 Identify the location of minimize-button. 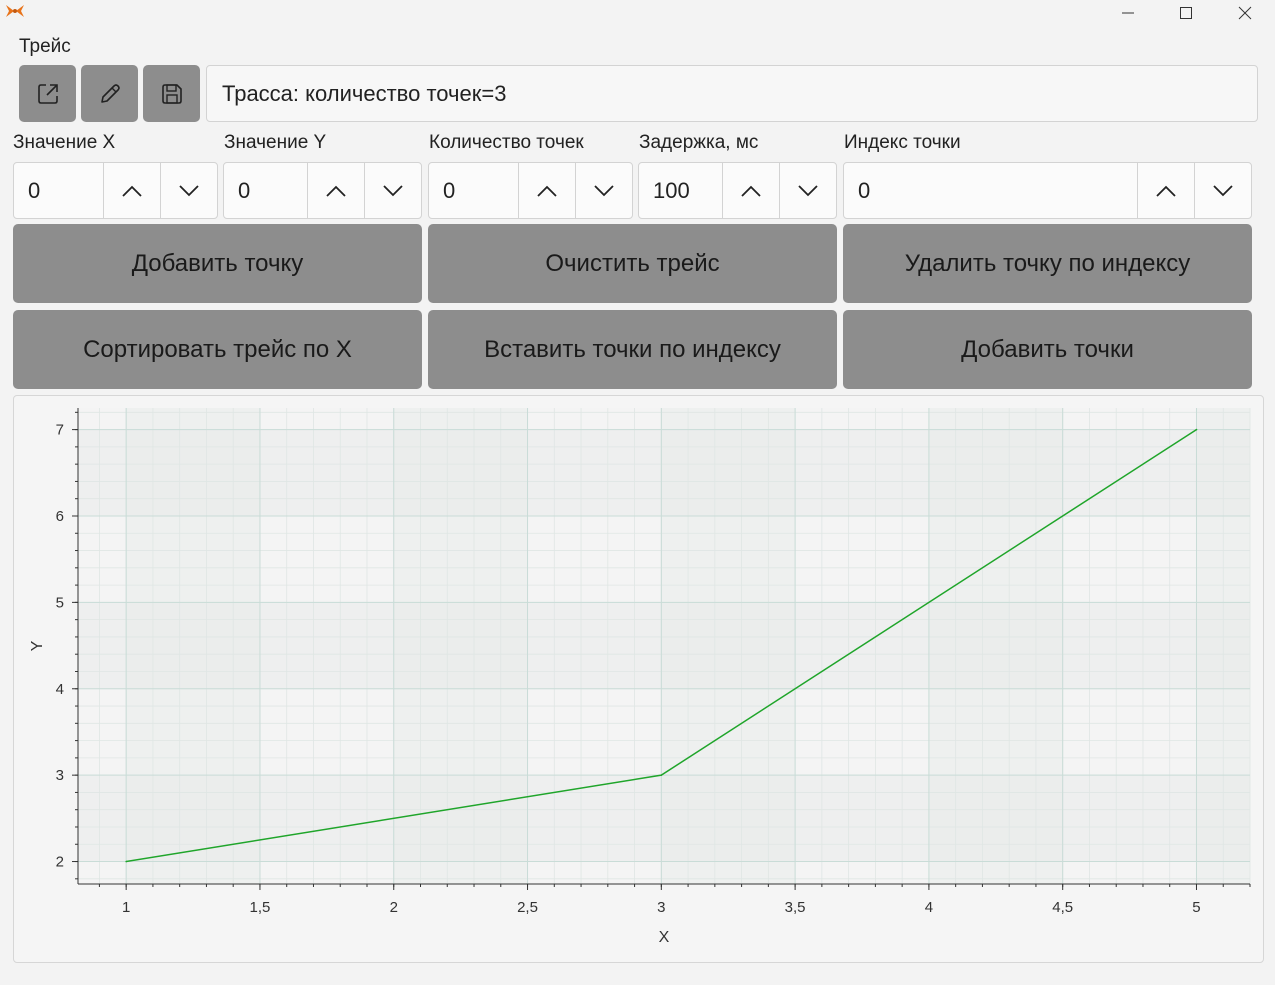
(1128, 13).